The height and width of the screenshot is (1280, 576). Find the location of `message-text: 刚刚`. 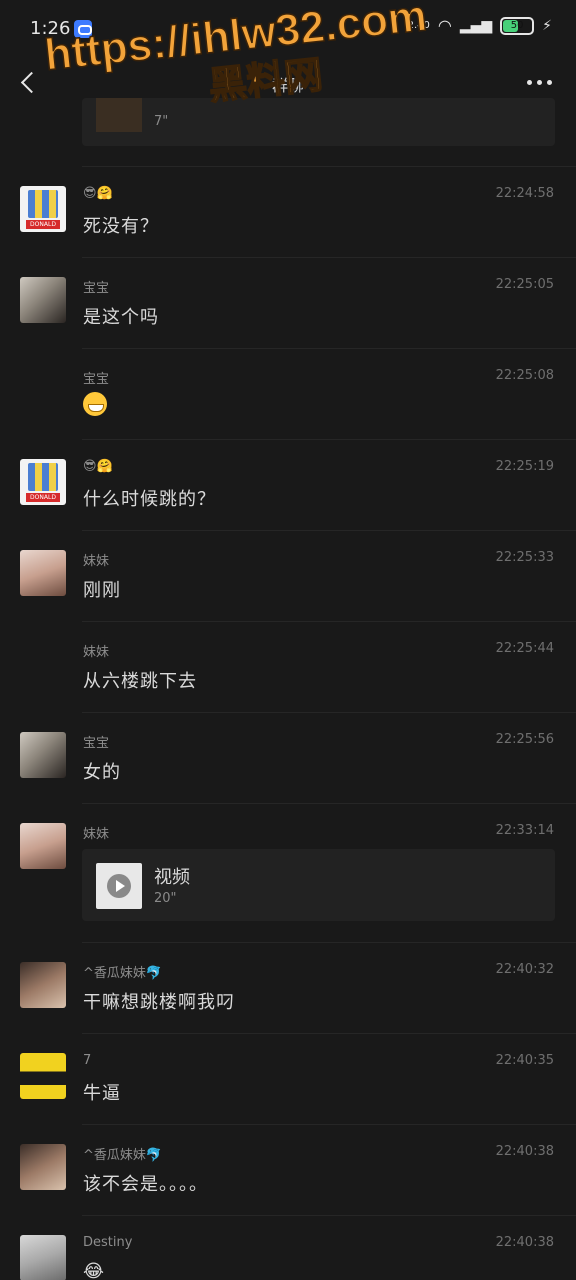

message-text: 刚刚 is located at coordinates (102, 590).